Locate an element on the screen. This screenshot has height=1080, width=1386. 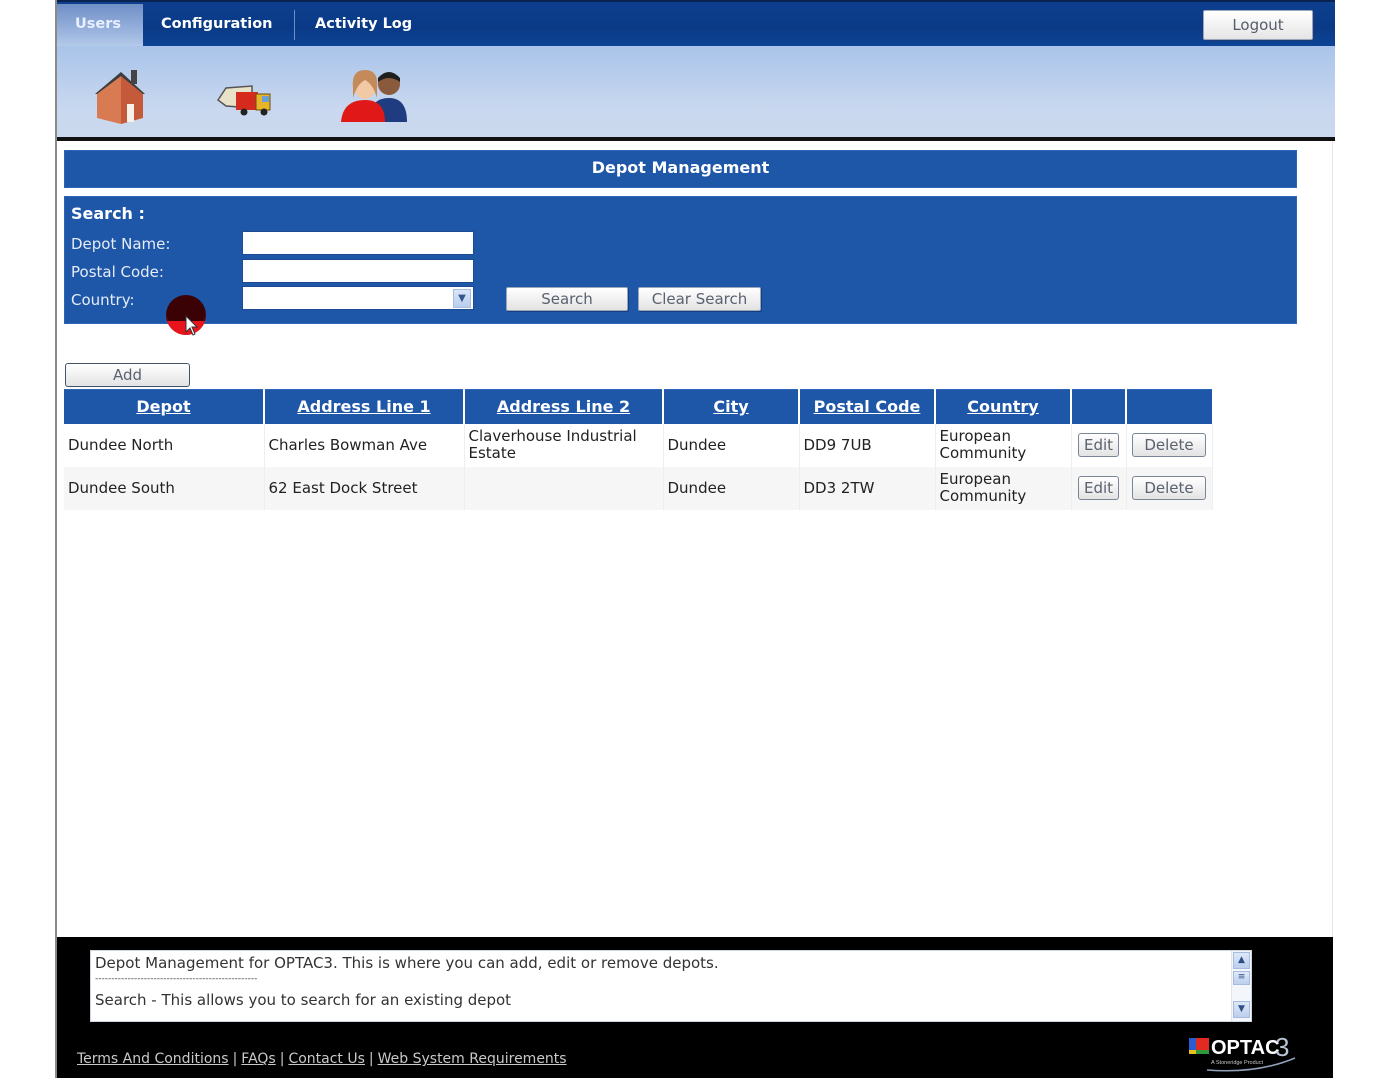
cell-depot: Dundee South is located at coordinates (164, 488).